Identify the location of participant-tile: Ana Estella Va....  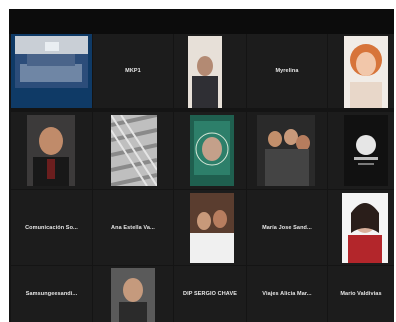
(133, 227).